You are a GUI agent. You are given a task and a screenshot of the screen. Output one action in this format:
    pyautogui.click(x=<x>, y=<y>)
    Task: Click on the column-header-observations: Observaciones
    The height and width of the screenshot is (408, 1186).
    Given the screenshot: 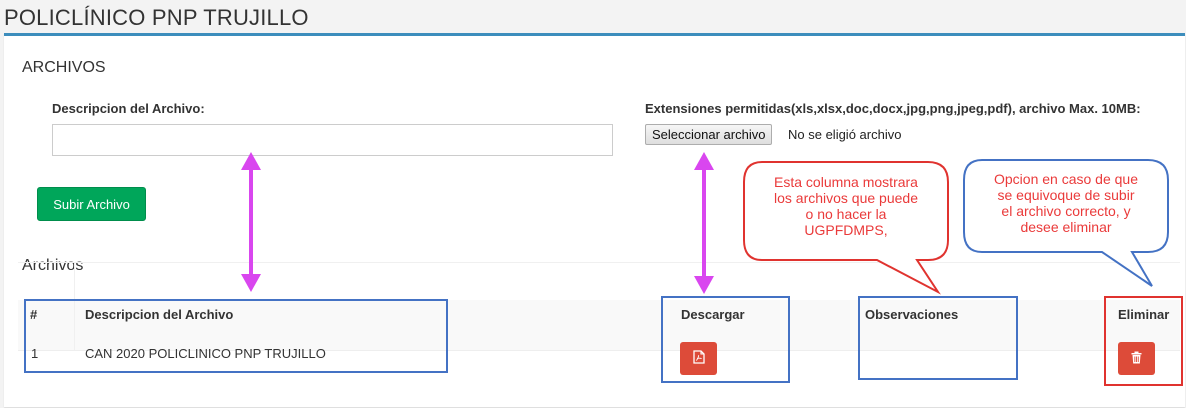 What is the action you would take?
    pyautogui.click(x=912, y=314)
    